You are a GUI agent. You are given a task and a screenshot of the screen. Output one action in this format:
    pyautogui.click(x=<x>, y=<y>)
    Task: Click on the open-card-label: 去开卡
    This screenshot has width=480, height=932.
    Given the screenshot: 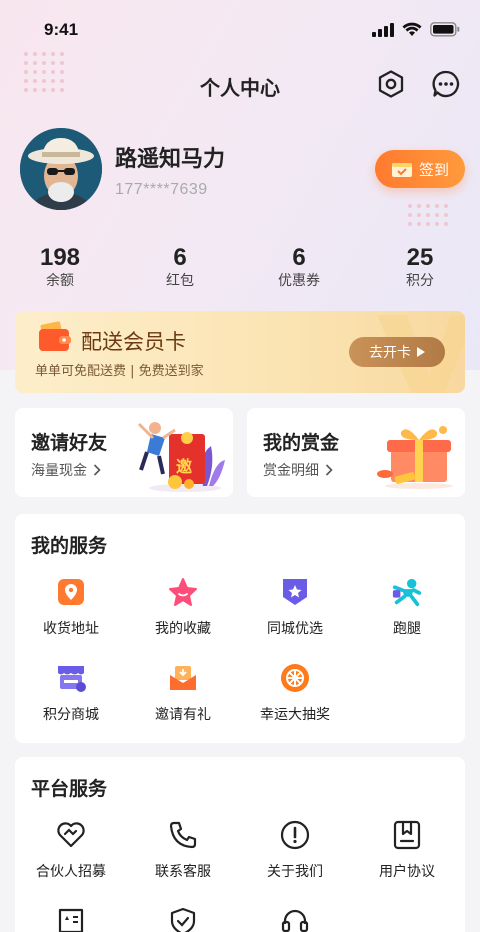 What is the action you would take?
    pyautogui.click(x=390, y=353)
    